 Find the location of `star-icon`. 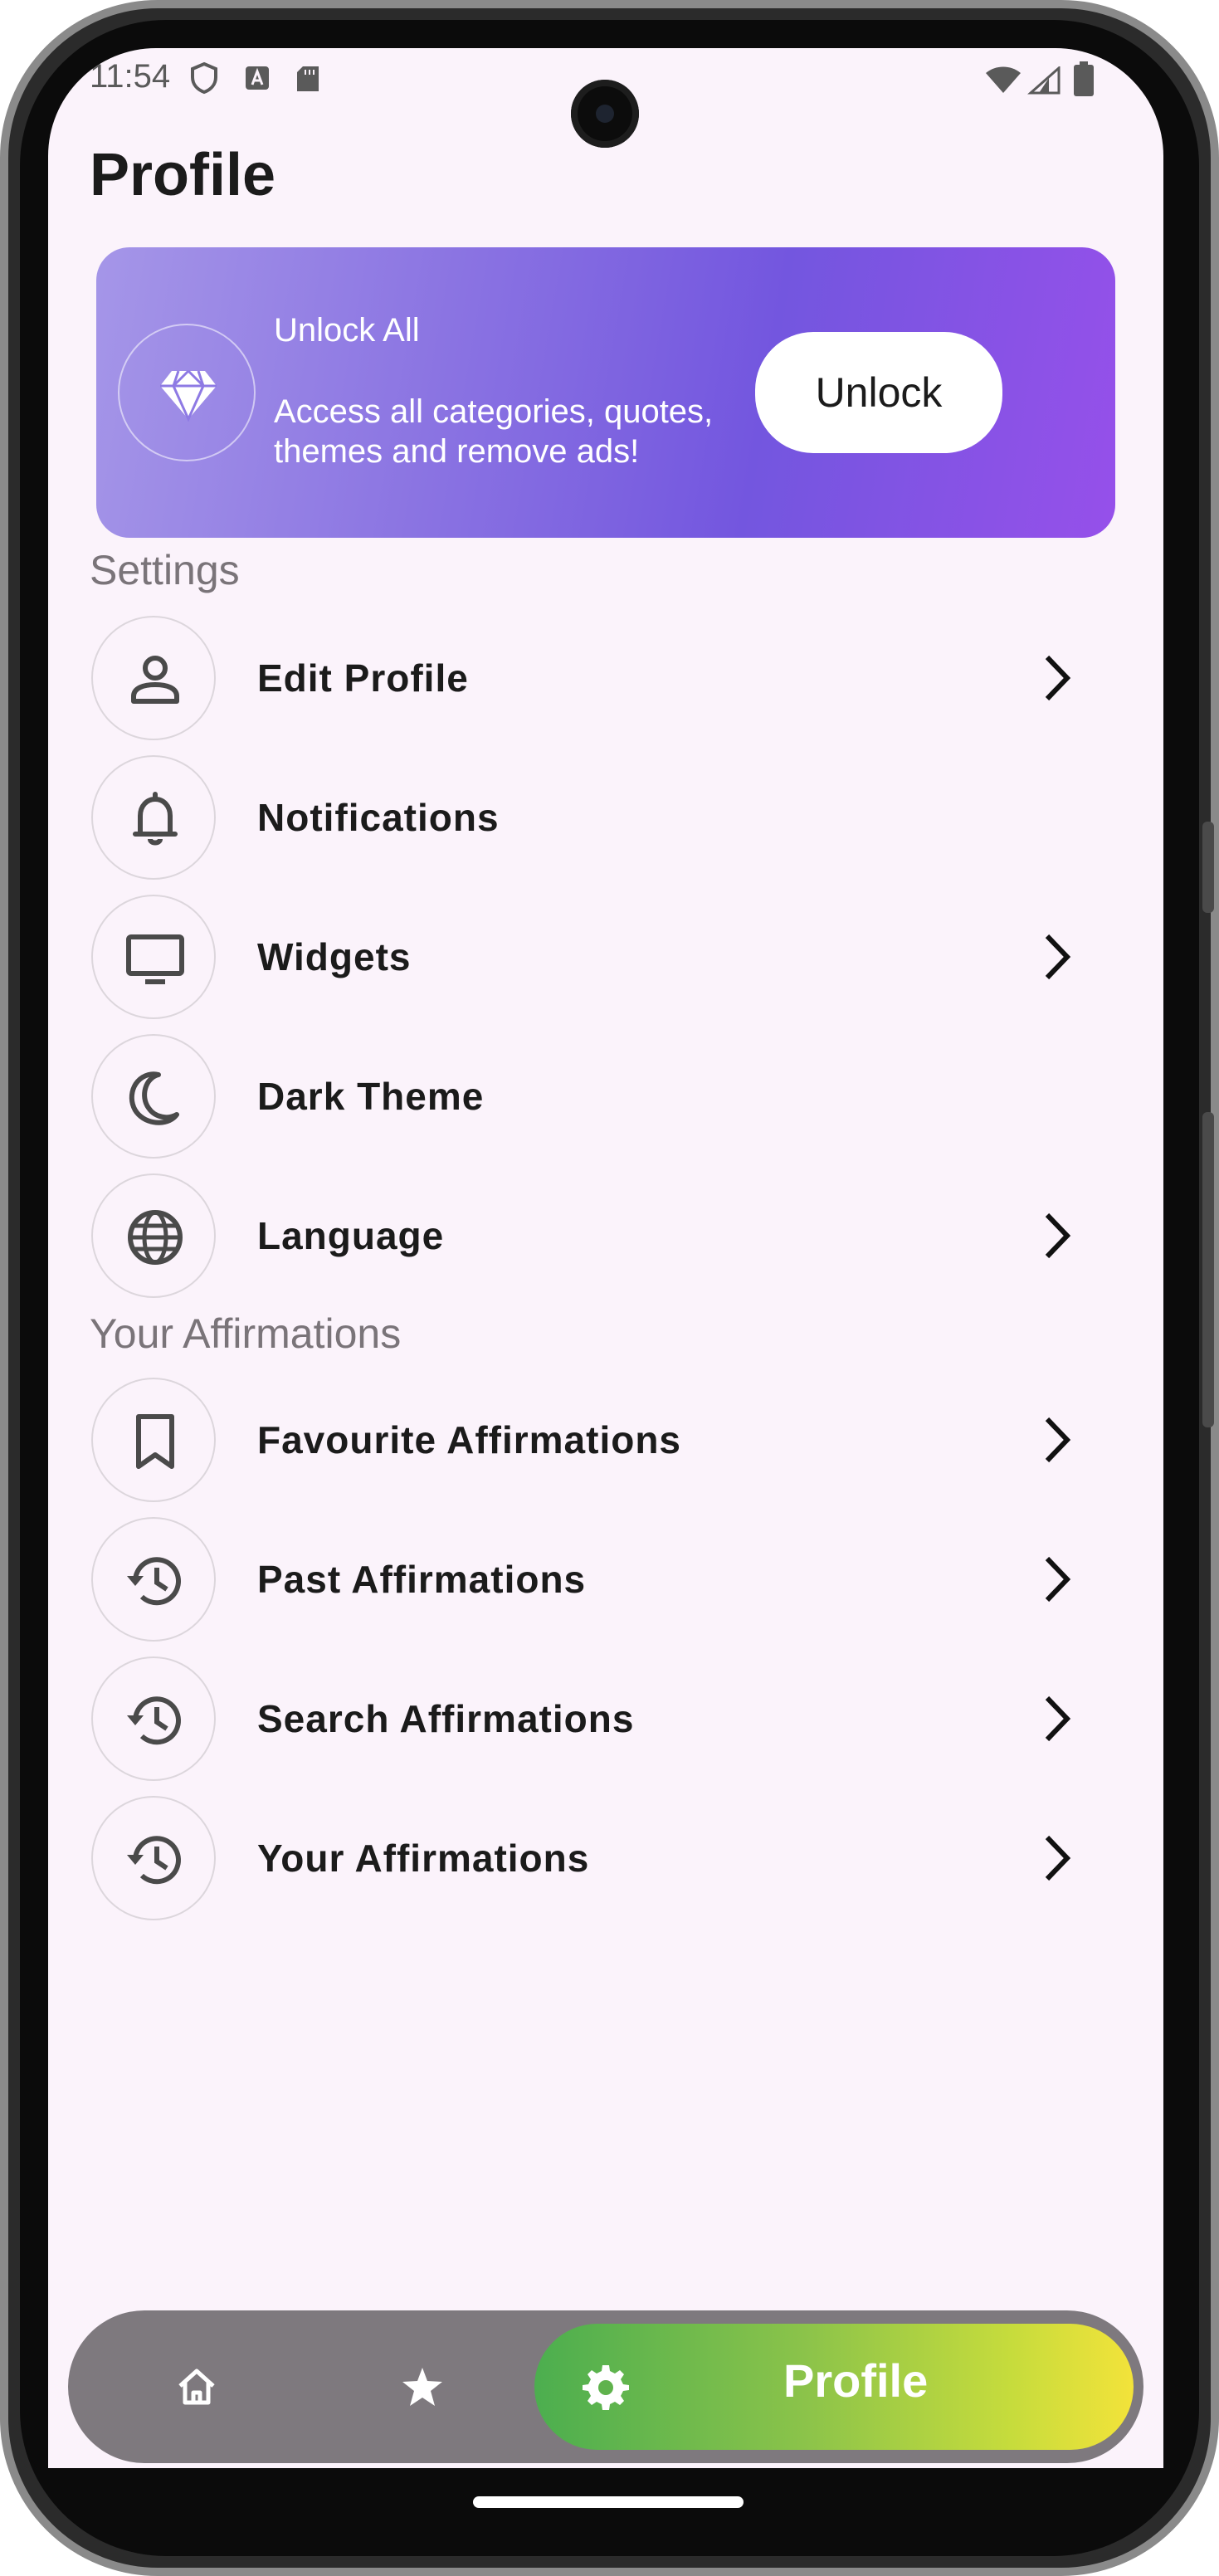

star-icon is located at coordinates (422, 2387).